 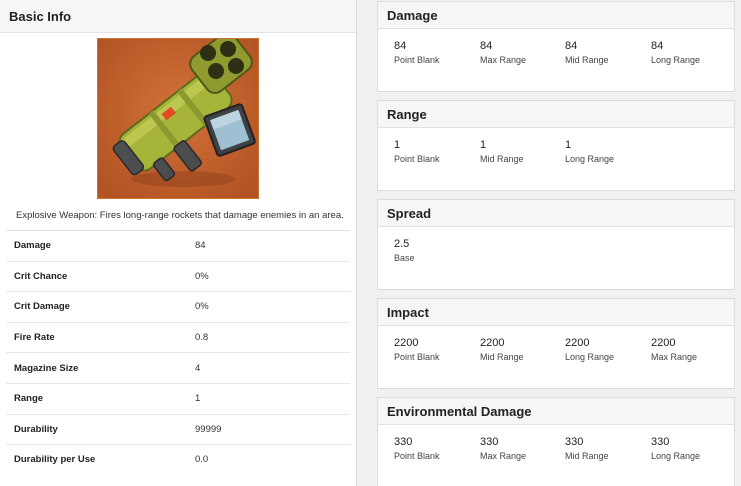 I want to click on spread-card: Spread 2.5 Base, so click(x=556, y=244).